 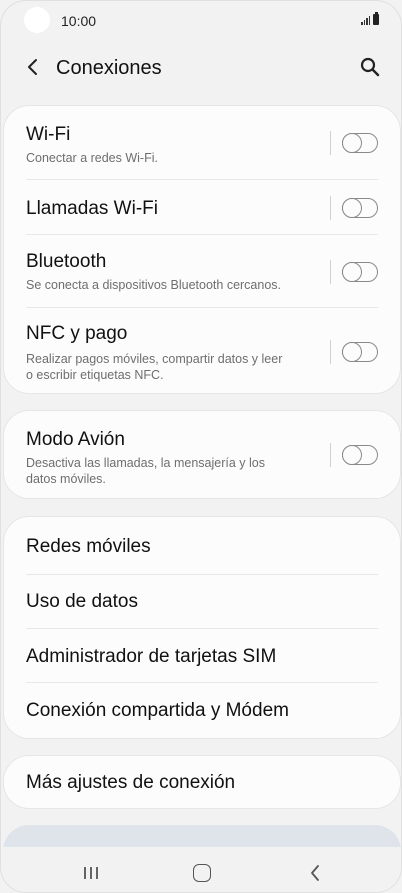 I want to click on setting-row-tethering: Conexión compartida y Módem, so click(x=202, y=711).